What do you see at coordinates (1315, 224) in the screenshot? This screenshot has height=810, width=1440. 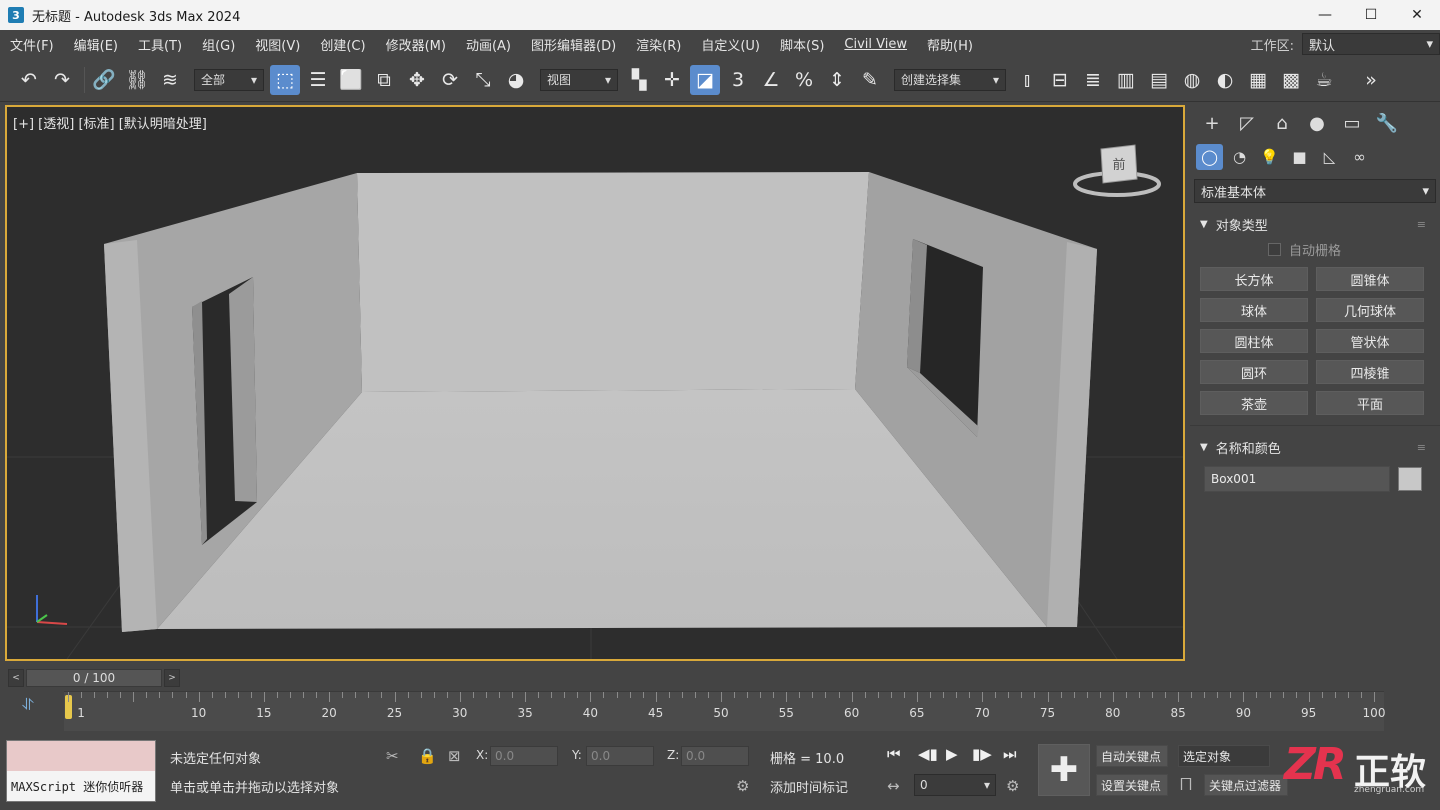 I see `object-type-rollout: ▼ 对象类型 ≡` at bounding box center [1315, 224].